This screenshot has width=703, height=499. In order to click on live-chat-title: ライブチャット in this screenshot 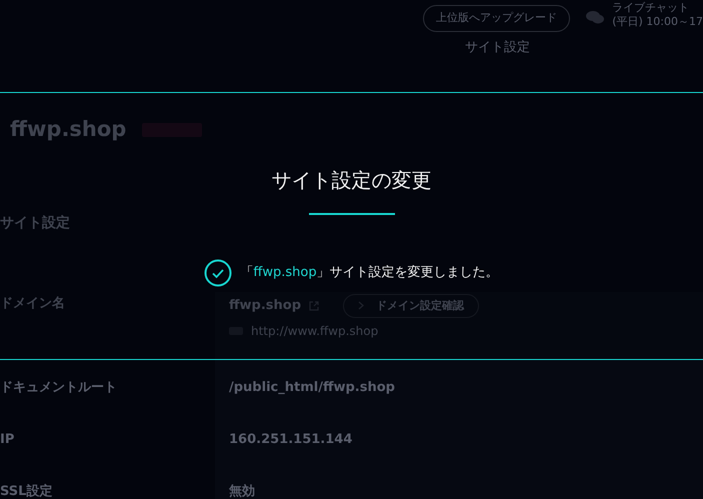, I will do `click(651, 8)`.